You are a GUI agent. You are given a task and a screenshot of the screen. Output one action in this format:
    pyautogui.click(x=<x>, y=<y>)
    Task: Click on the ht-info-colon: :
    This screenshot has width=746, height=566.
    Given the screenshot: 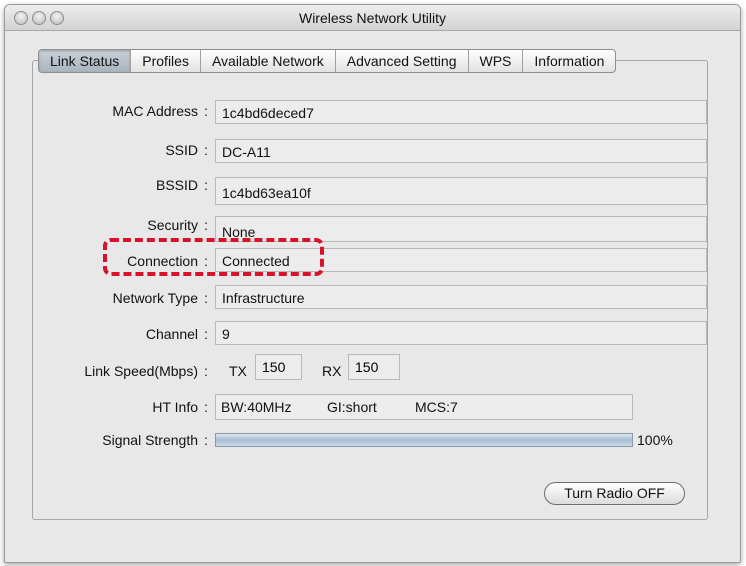 What is the action you would take?
    pyautogui.click(x=206, y=407)
    